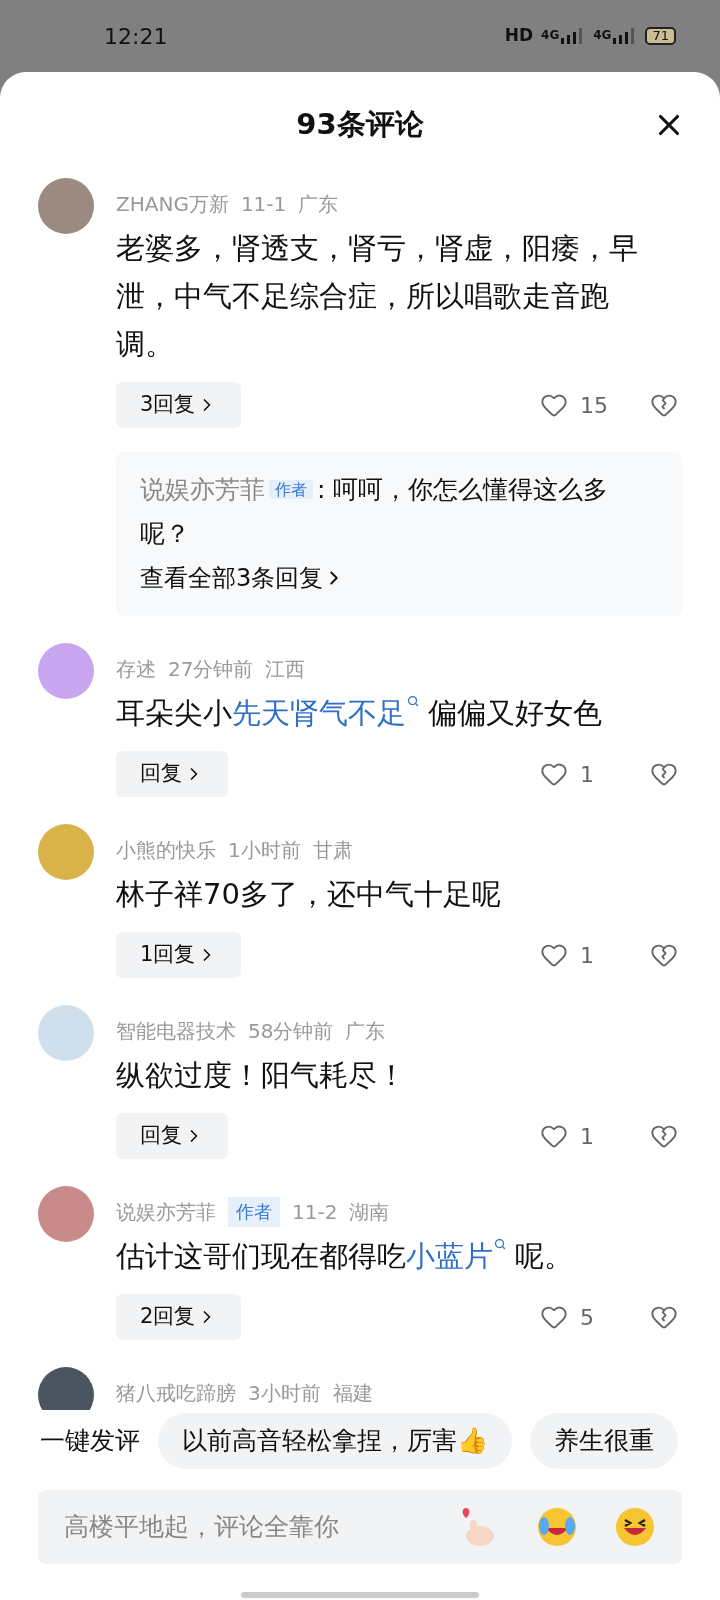 This screenshot has height=1600, width=720. What do you see at coordinates (587, 1317) in the screenshot?
I see `like-count: 5` at bounding box center [587, 1317].